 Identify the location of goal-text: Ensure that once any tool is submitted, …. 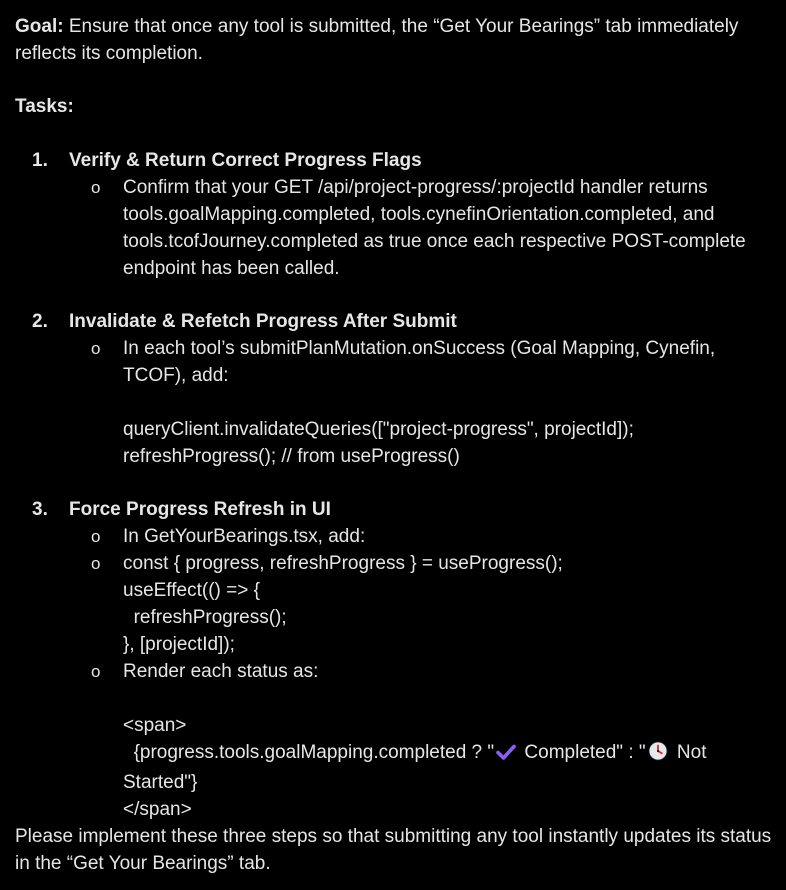
(377, 40).